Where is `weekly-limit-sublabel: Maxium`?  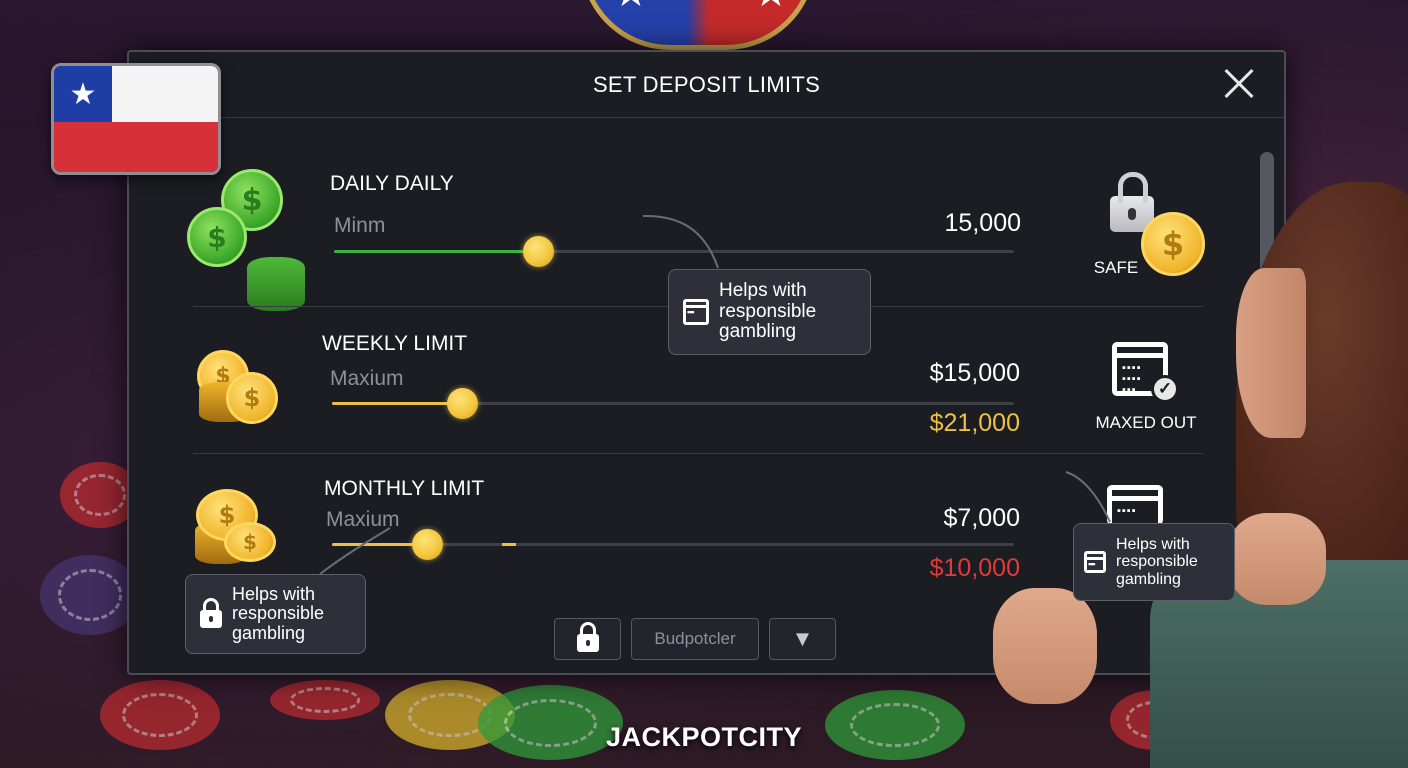 weekly-limit-sublabel: Maxium is located at coordinates (367, 378).